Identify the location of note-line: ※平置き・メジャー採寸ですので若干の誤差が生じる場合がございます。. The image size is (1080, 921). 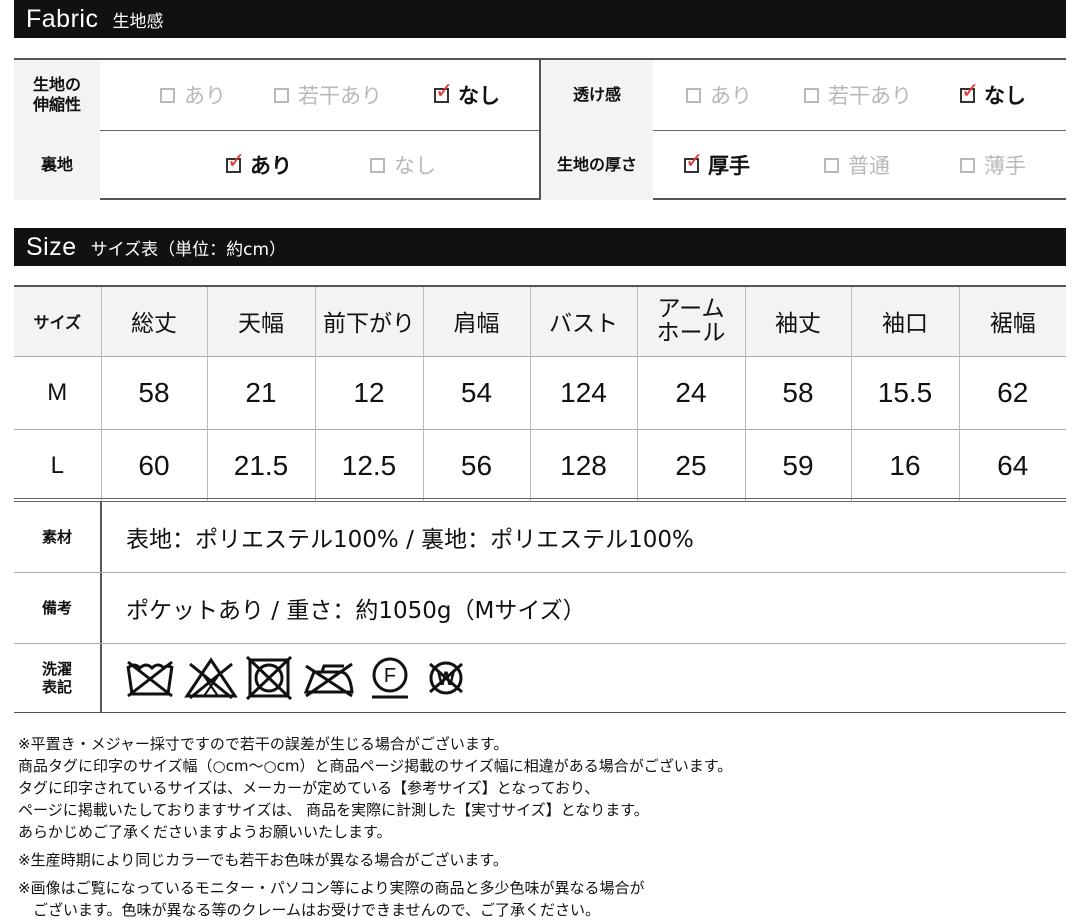
(263, 744).